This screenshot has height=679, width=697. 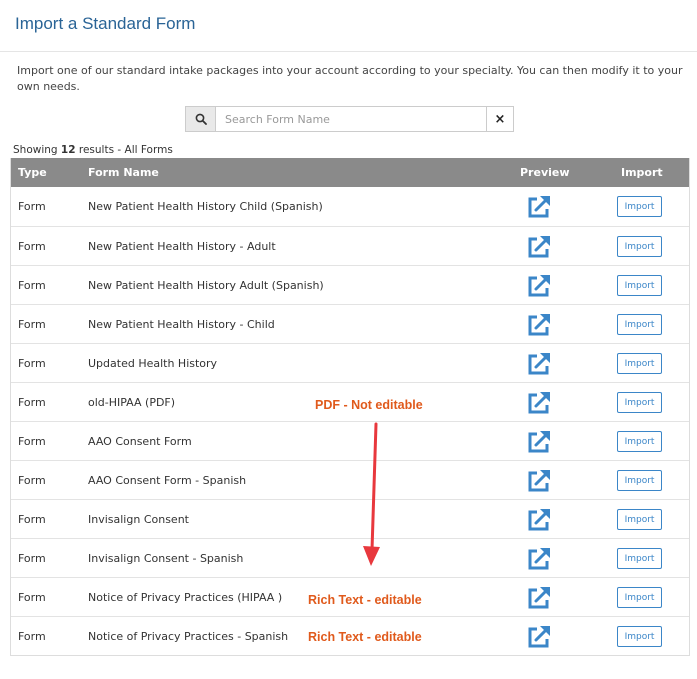 What do you see at coordinates (369, 405) in the screenshot?
I see `annotation-pdf-not-editable: PDF - Not editable` at bounding box center [369, 405].